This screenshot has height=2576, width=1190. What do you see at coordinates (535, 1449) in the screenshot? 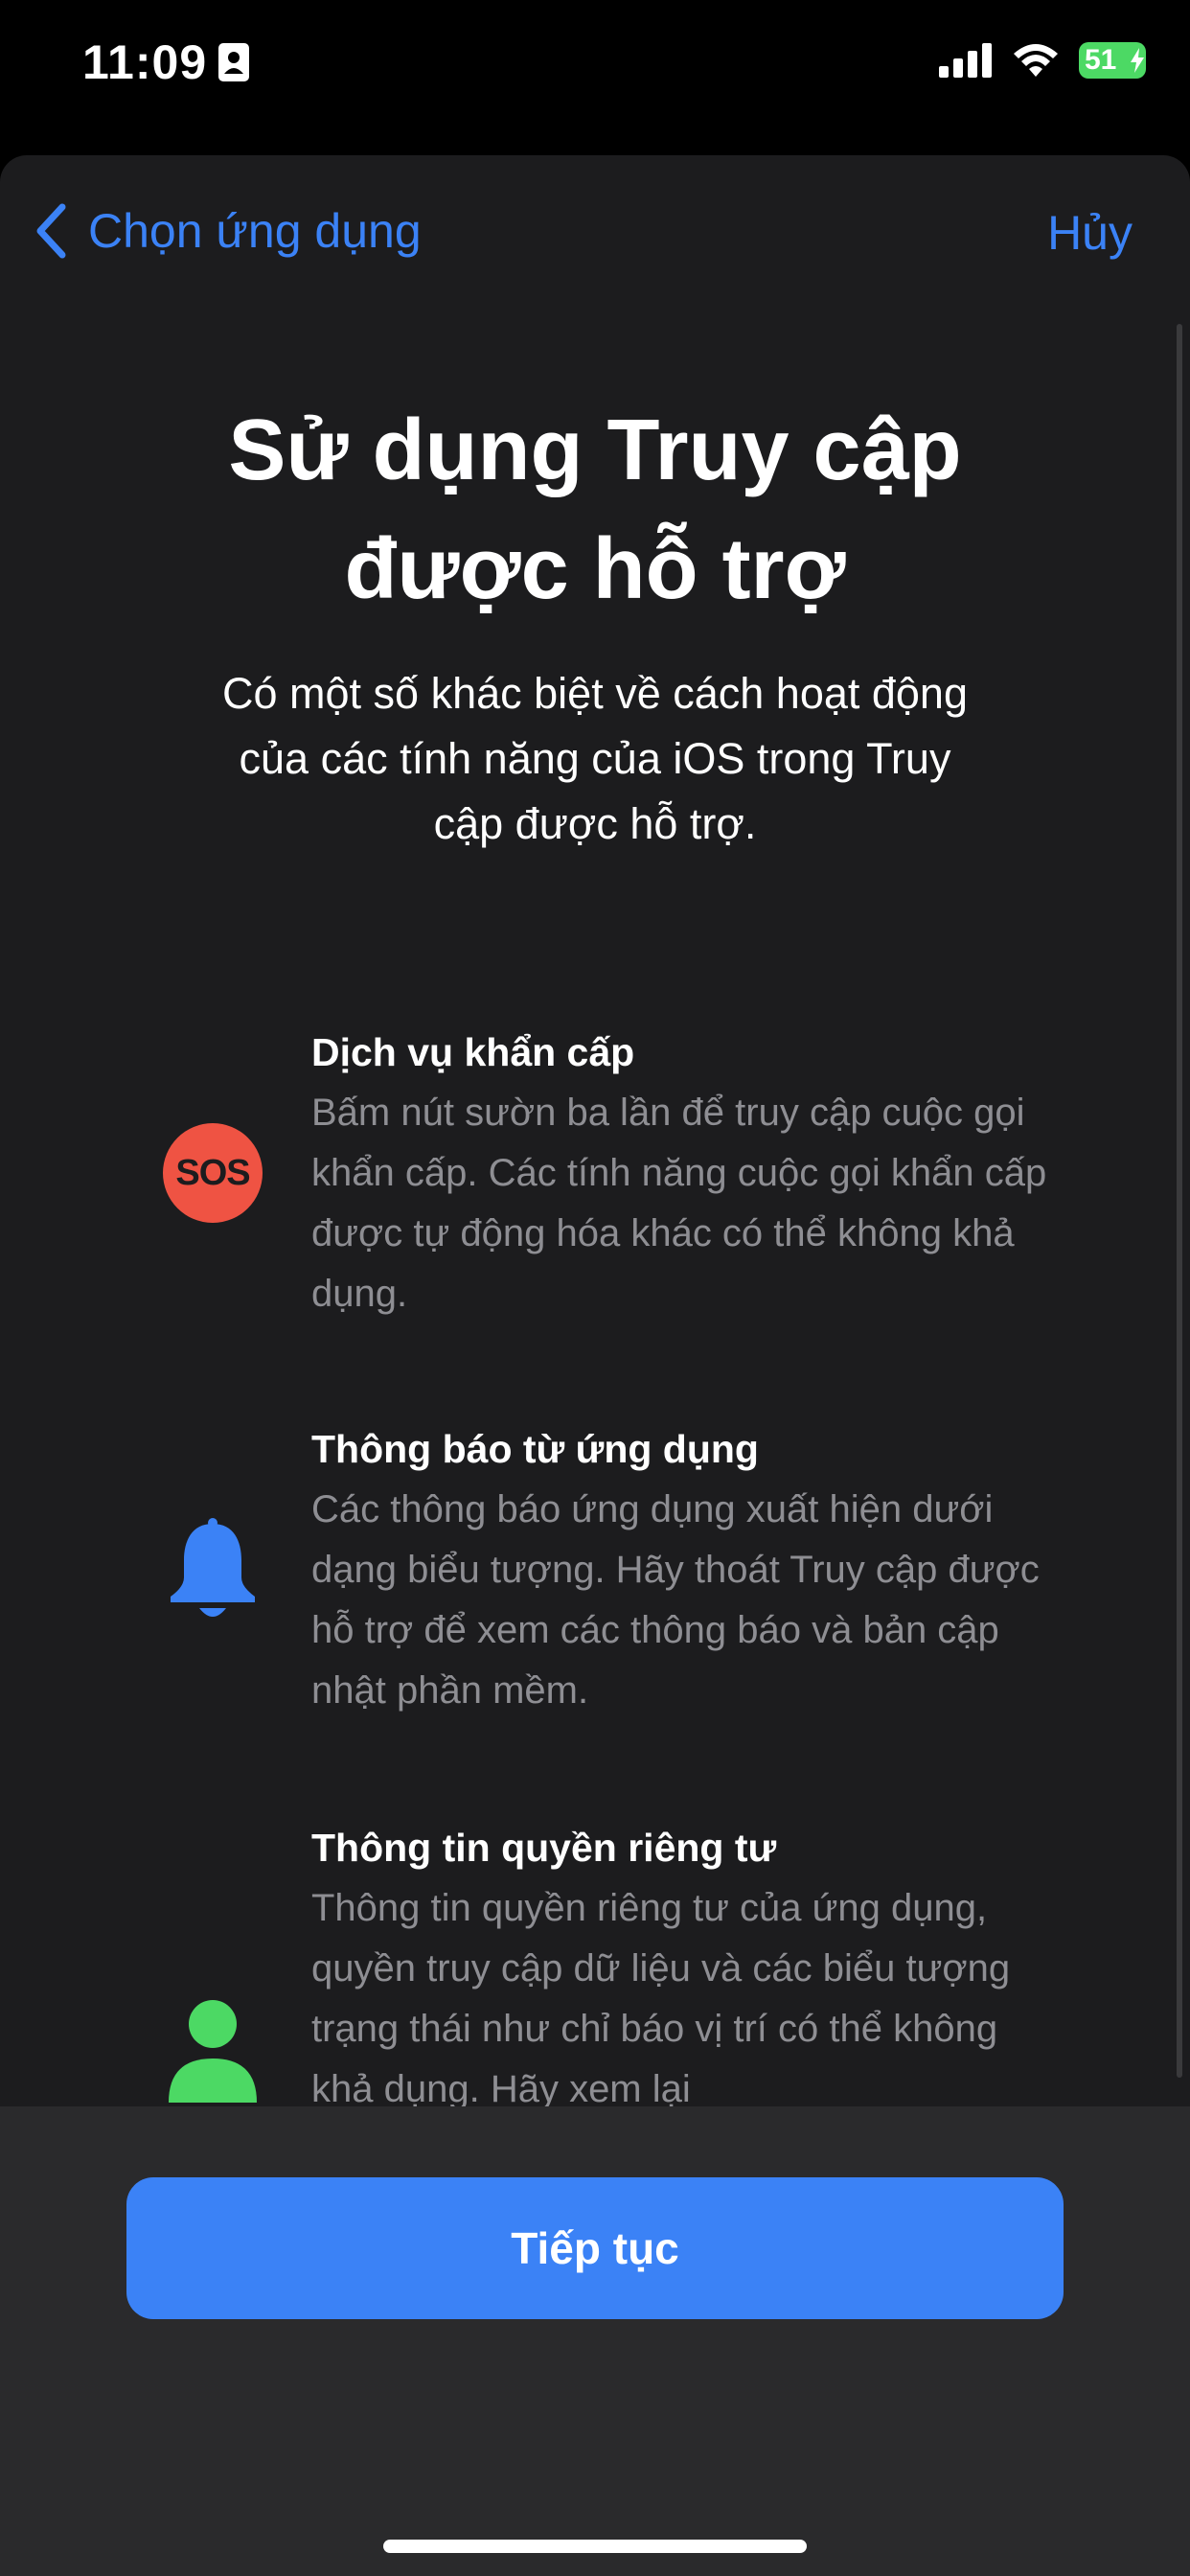
I see `feature-title: Thông báo từ ứng dụng` at bounding box center [535, 1449].